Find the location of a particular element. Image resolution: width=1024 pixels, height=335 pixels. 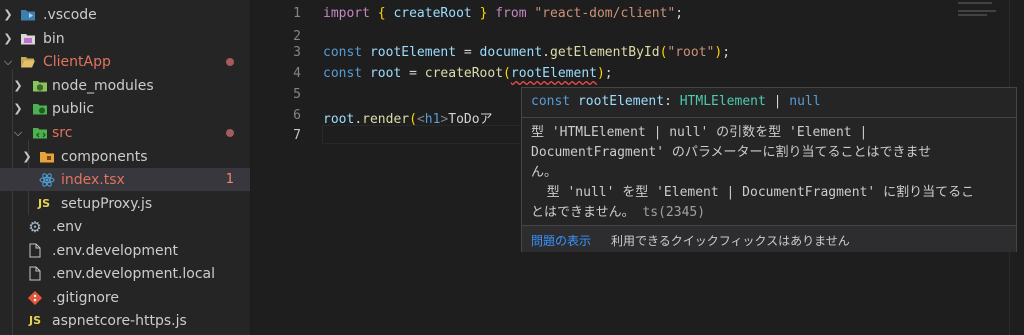

tree-item-index-tsx: index.tsx 1 is located at coordinates (125, 179).